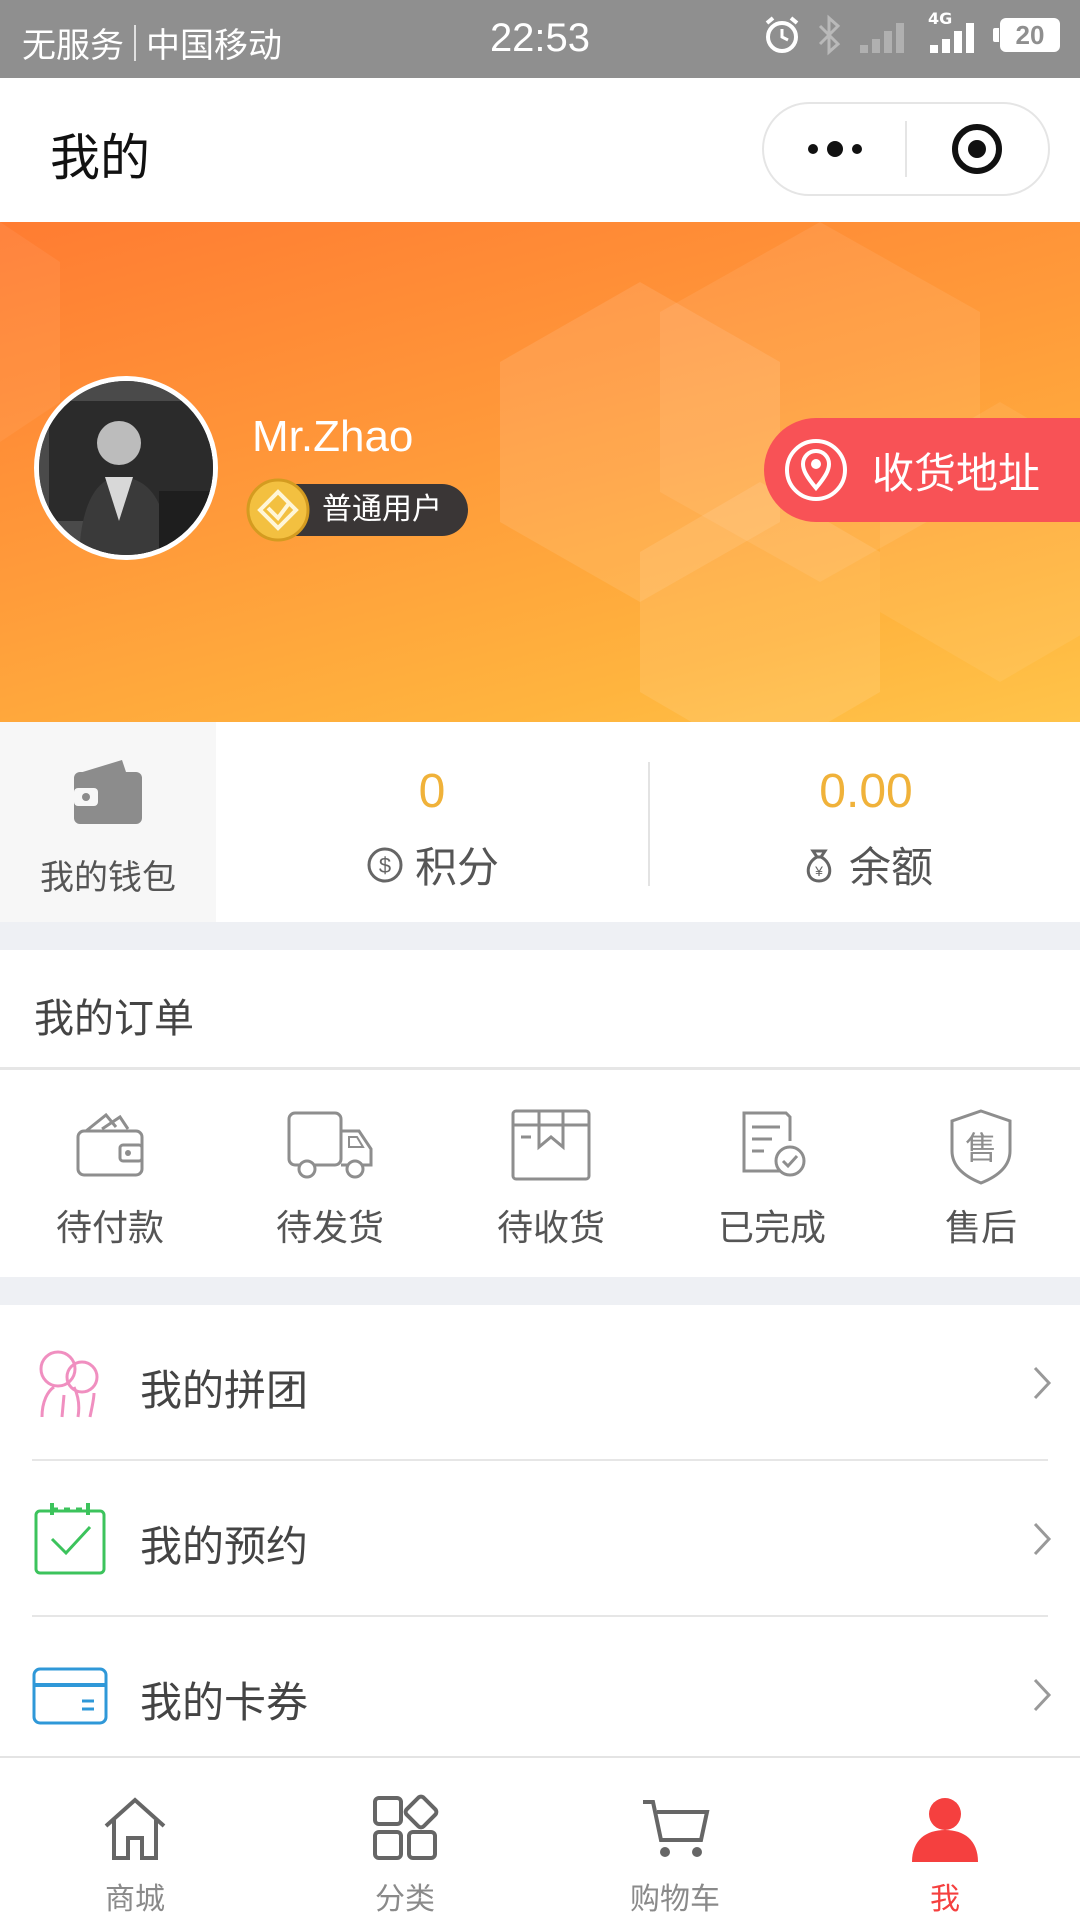 This screenshot has width=1080, height=1920. Describe the element at coordinates (406, 1827) in the screenshot. I see `category-icon` at that location.